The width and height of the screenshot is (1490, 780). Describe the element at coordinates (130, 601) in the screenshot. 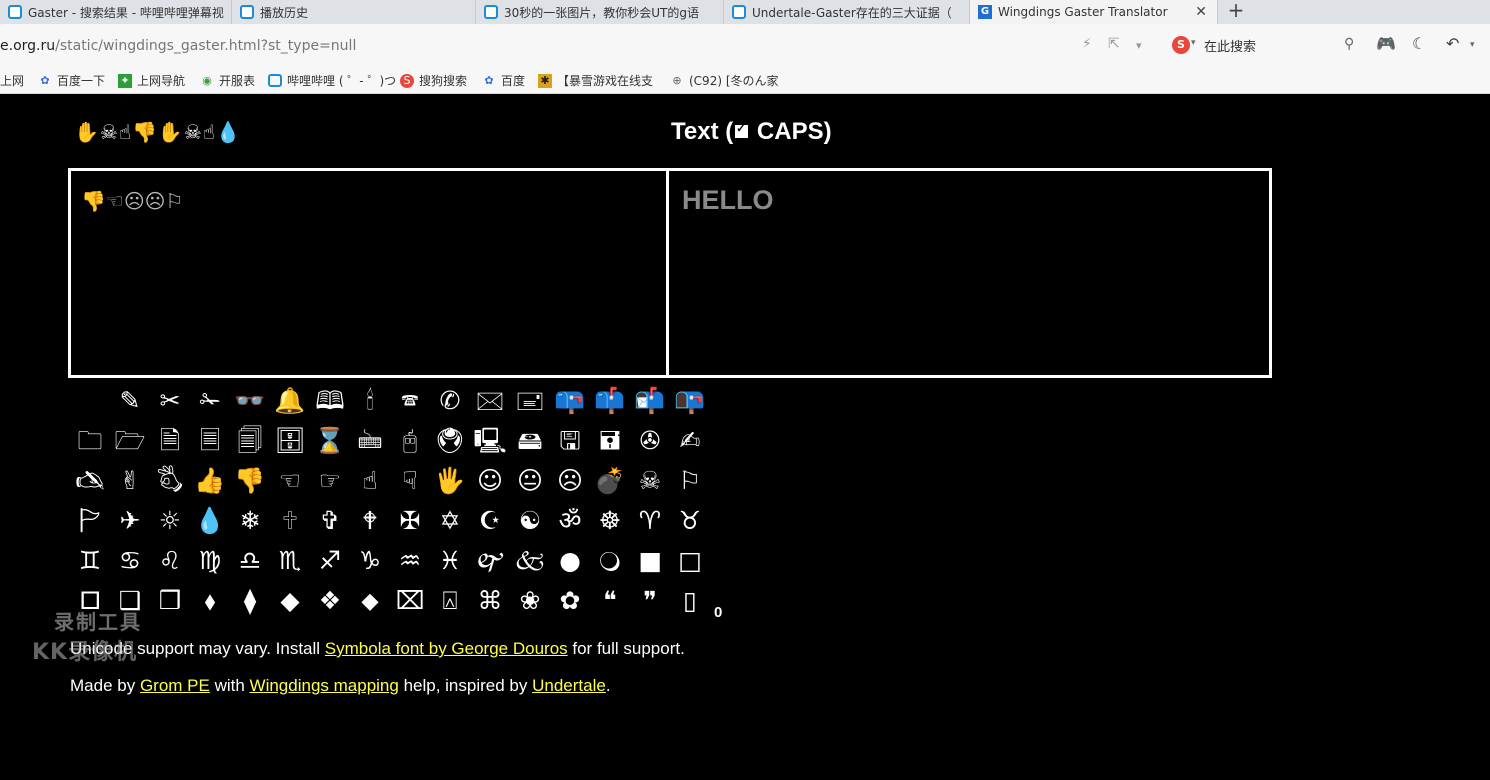

I see `symbol-key: ❑` at that location.